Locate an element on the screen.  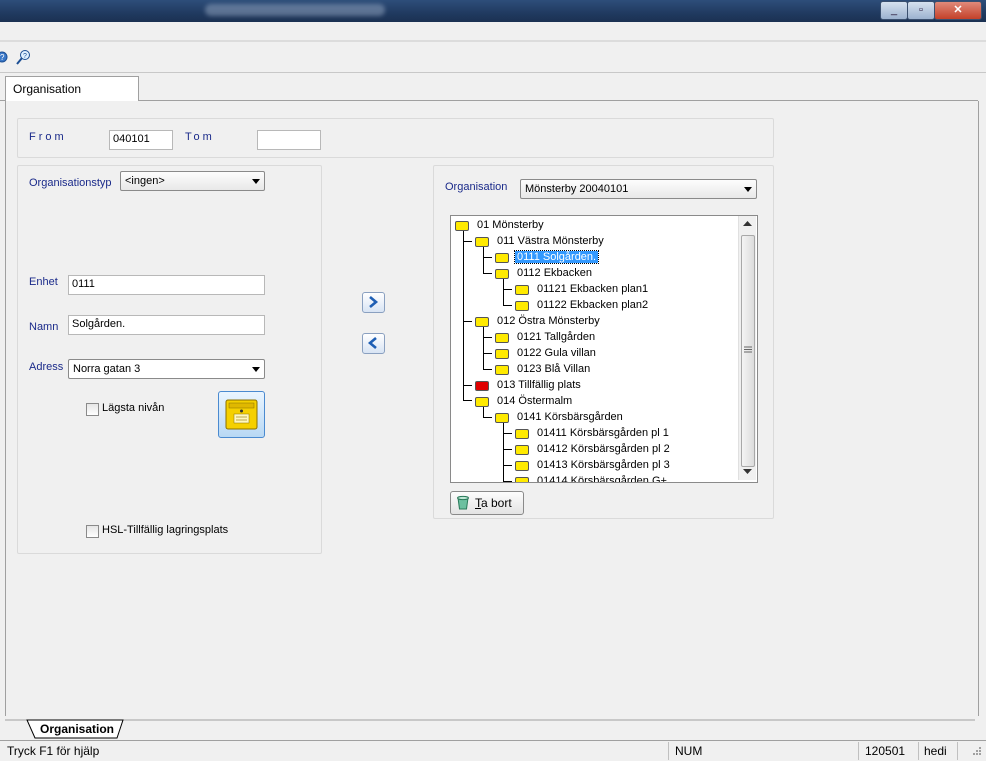
move-left-button is located at coordinates (373, 343).